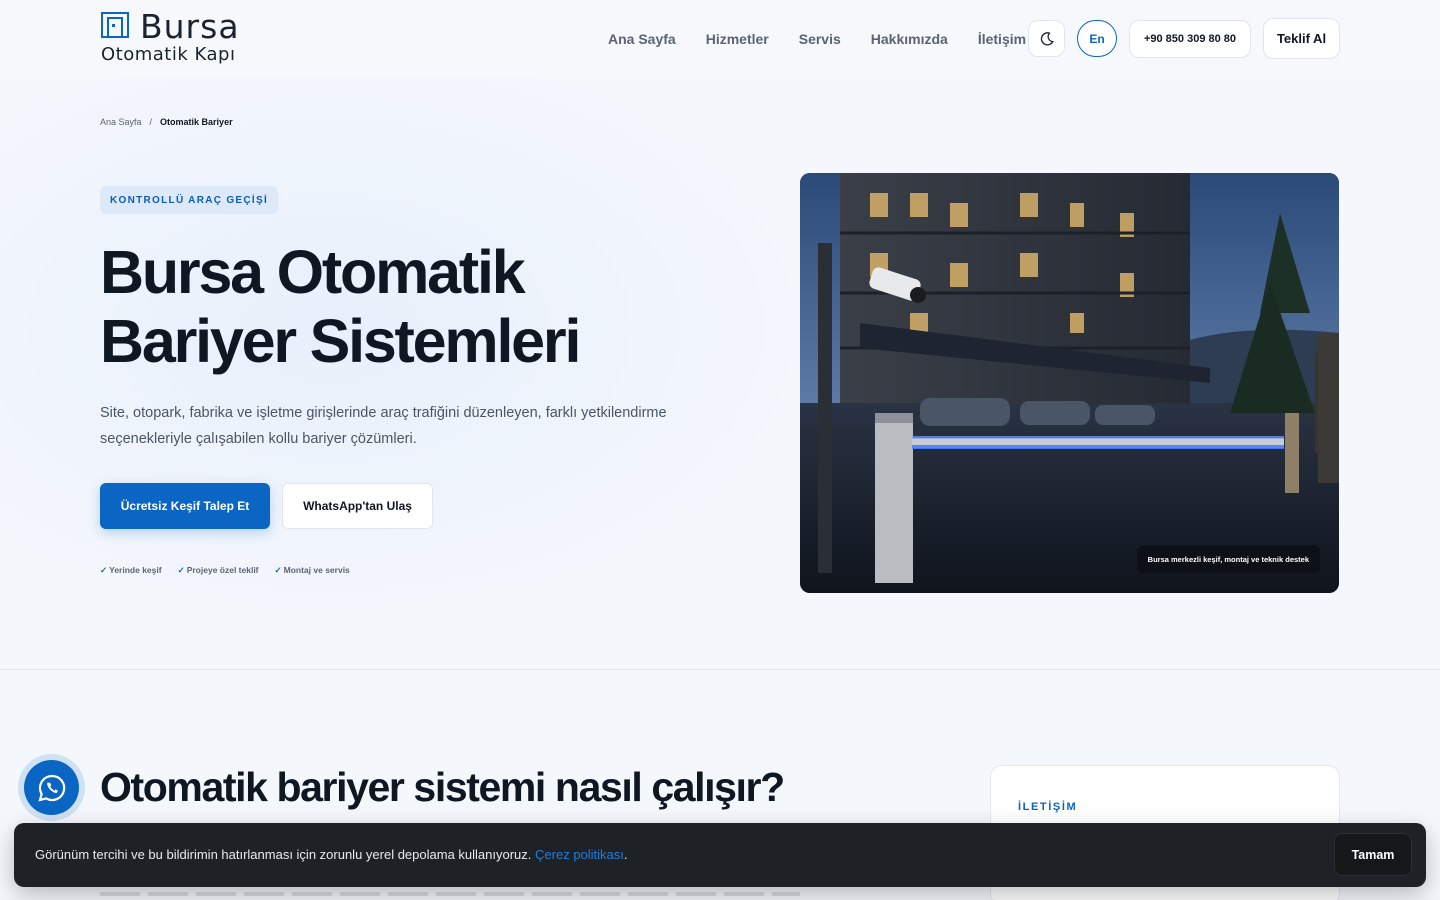 This screenshot has width=1440, height=900. I want to click on title-line-2: Bariyer Sistemleri, so click(340, 341).